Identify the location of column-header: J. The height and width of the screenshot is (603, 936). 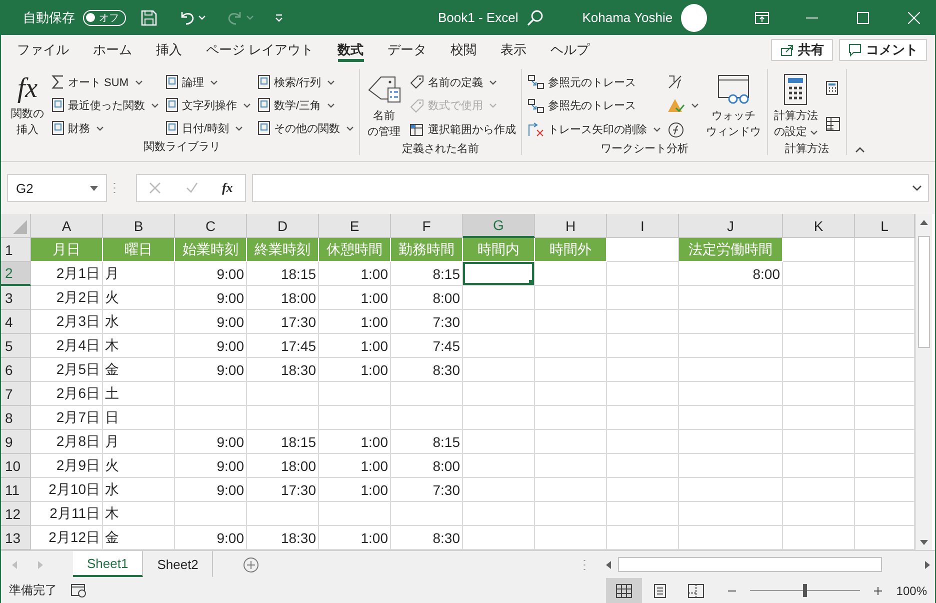
(731, 226).